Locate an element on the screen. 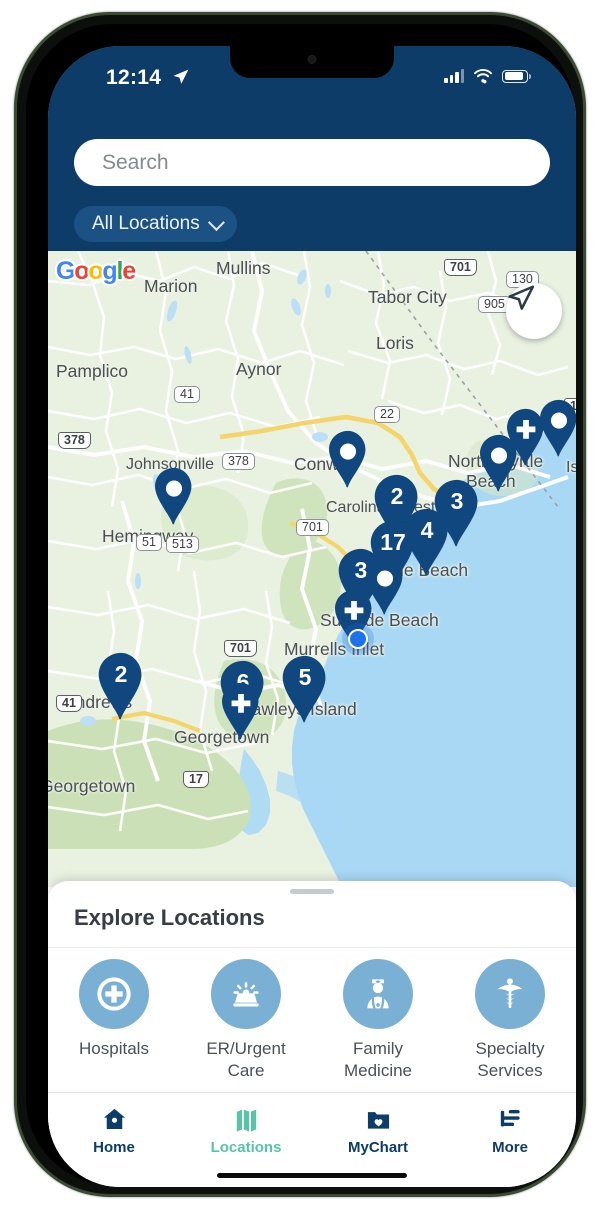  category-er-urgent-care: ER/Urgent Care is located at coordinates (246, 1020).